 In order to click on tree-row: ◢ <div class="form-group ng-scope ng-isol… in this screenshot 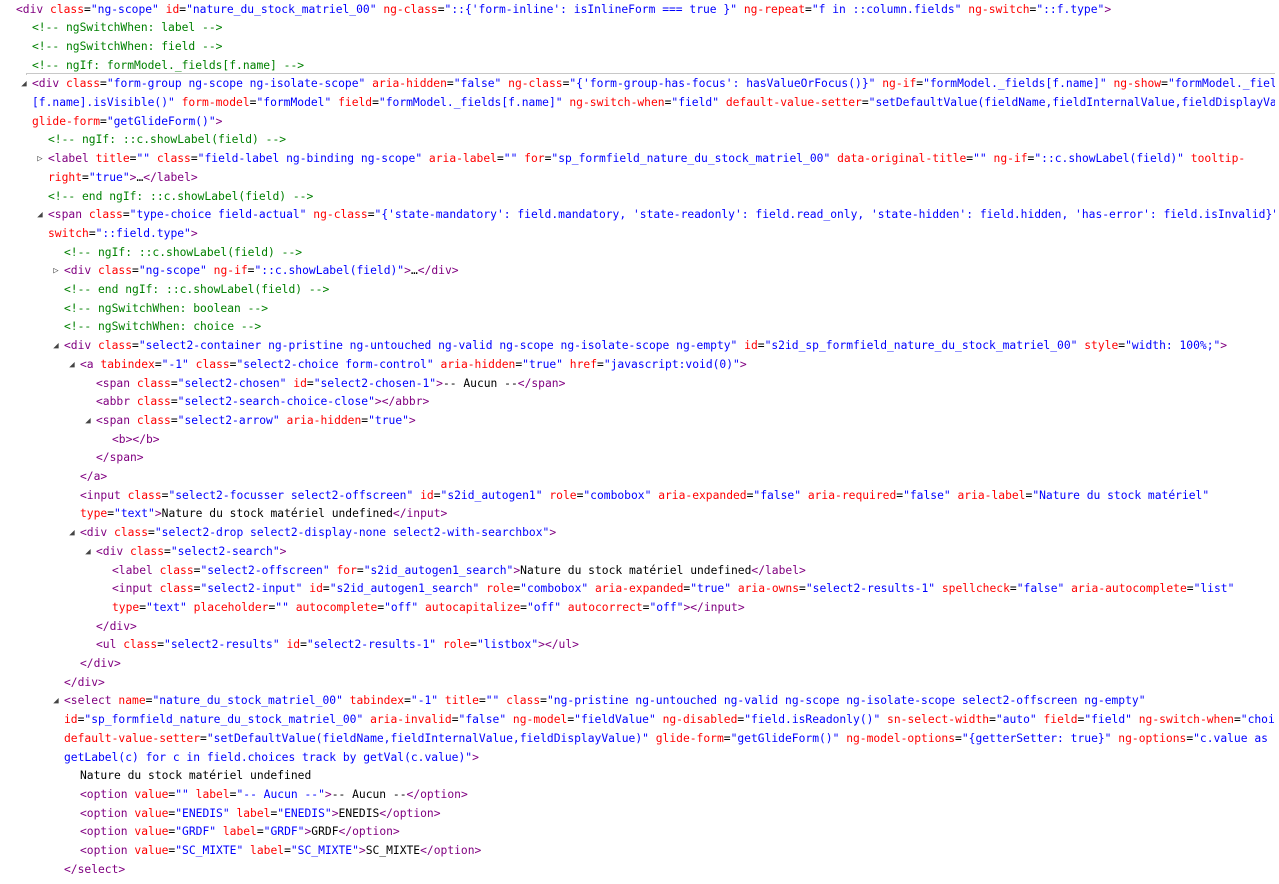, I will do `click(639, 84)`.